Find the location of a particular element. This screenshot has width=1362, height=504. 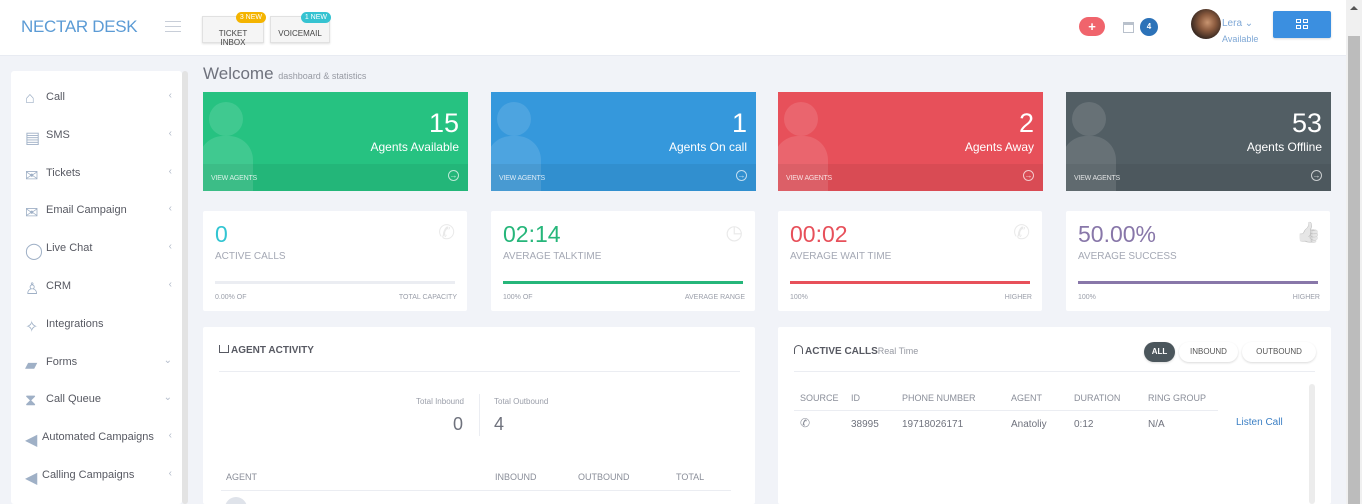

apps-grid-button is located at coordinates (1302, 24).